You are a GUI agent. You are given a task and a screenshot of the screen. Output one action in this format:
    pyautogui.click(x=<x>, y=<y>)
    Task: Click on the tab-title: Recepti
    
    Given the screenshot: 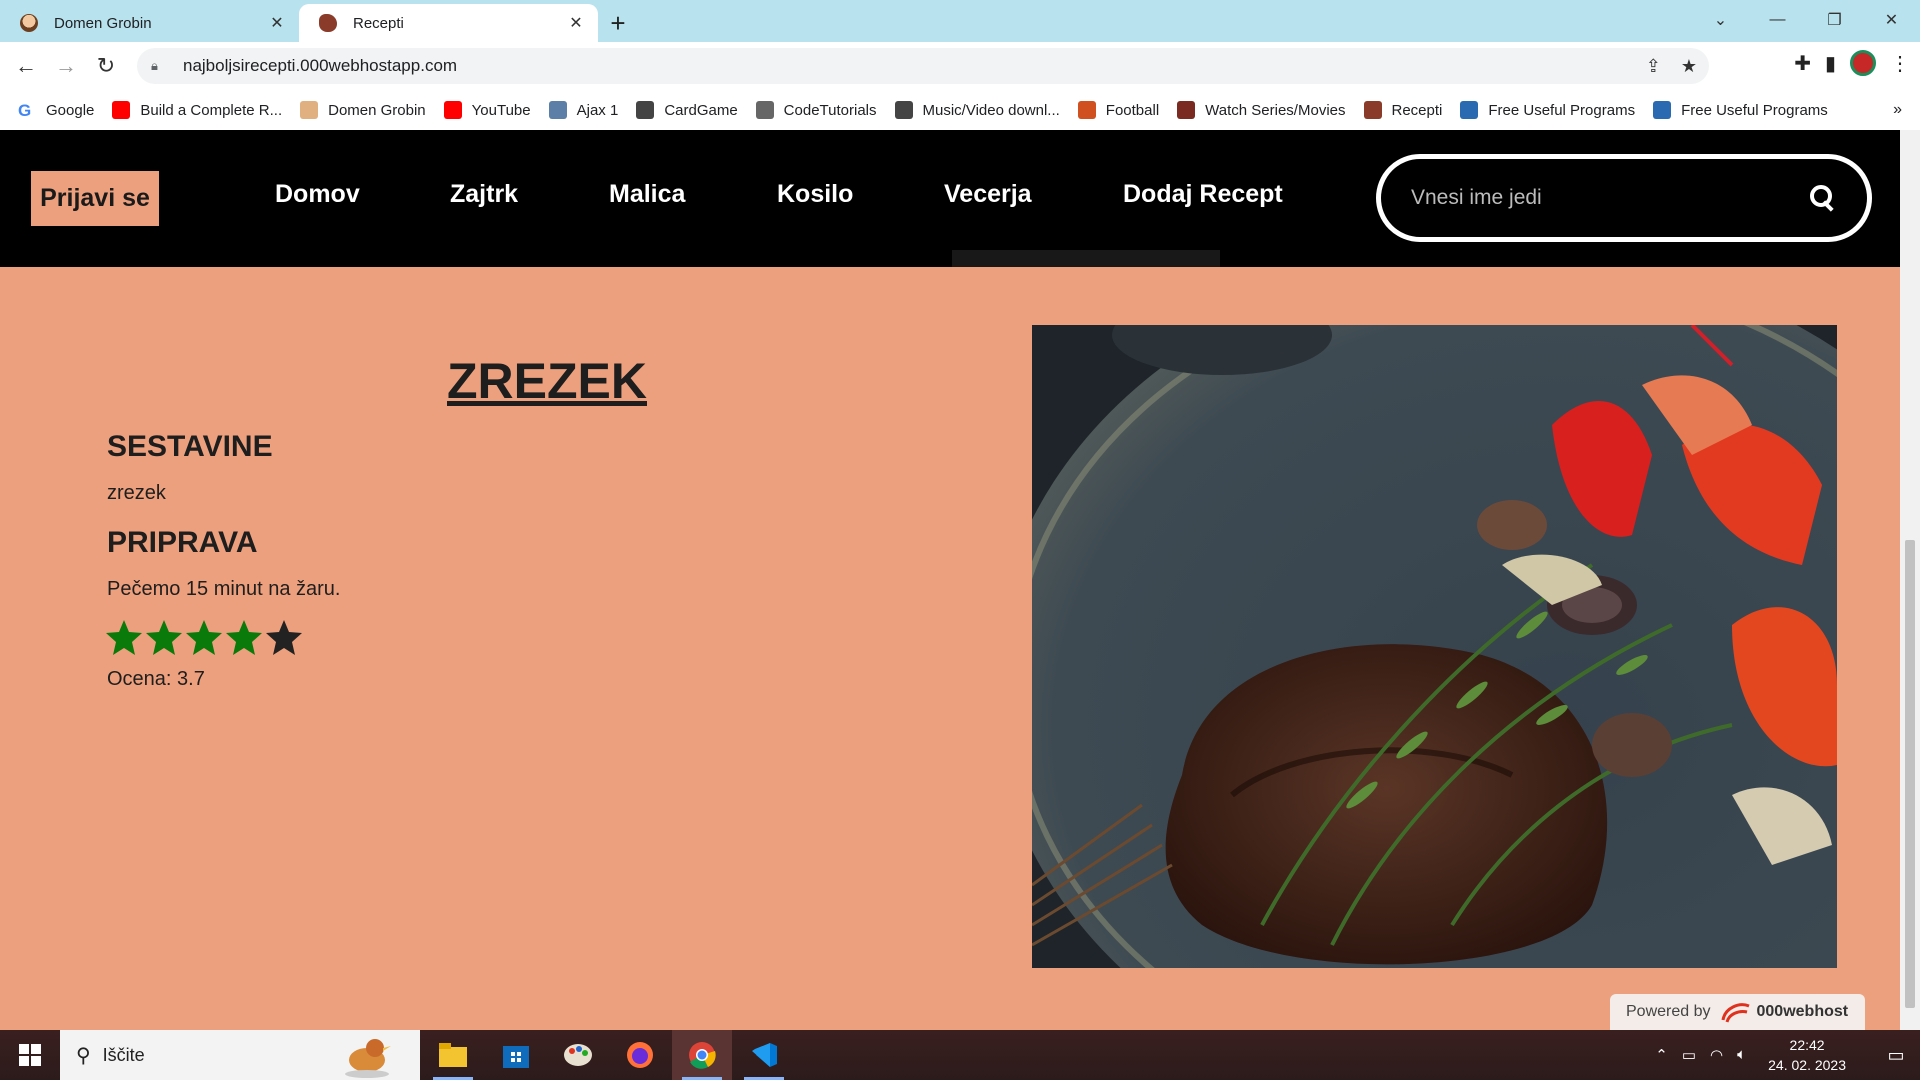 What is the action you would take?
    pyautogui.click(x=378, y=23)
    